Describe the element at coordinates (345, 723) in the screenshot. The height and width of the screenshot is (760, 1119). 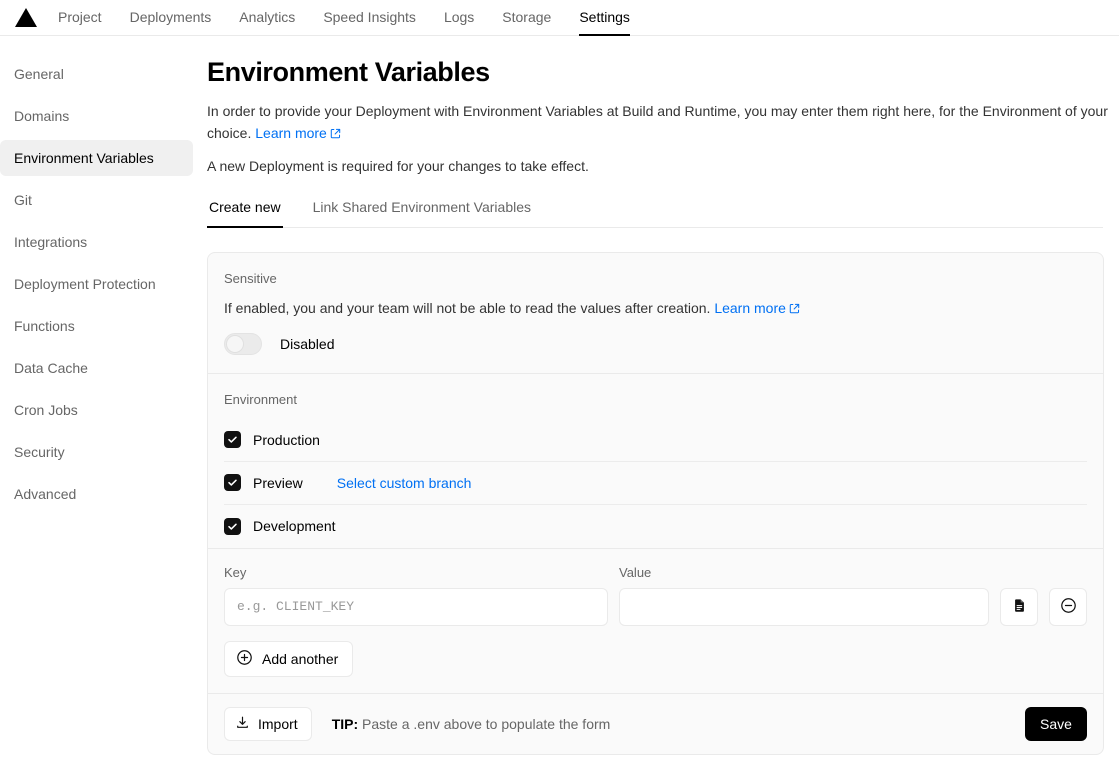
I see `tip-prefix: TIP:` at that location.